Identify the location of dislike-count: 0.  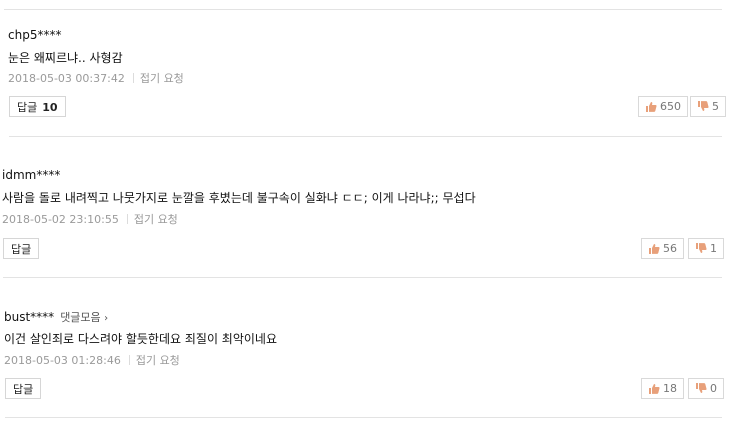
(713, 388).